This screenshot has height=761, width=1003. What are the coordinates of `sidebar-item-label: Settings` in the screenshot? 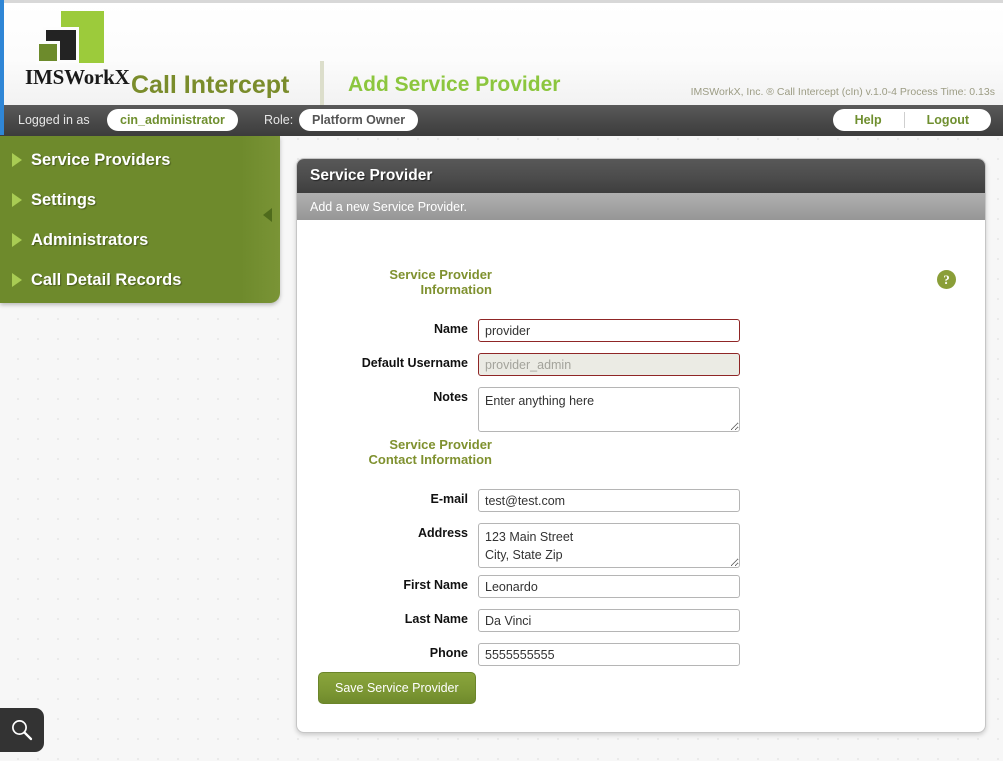 It's located at (64, 199).